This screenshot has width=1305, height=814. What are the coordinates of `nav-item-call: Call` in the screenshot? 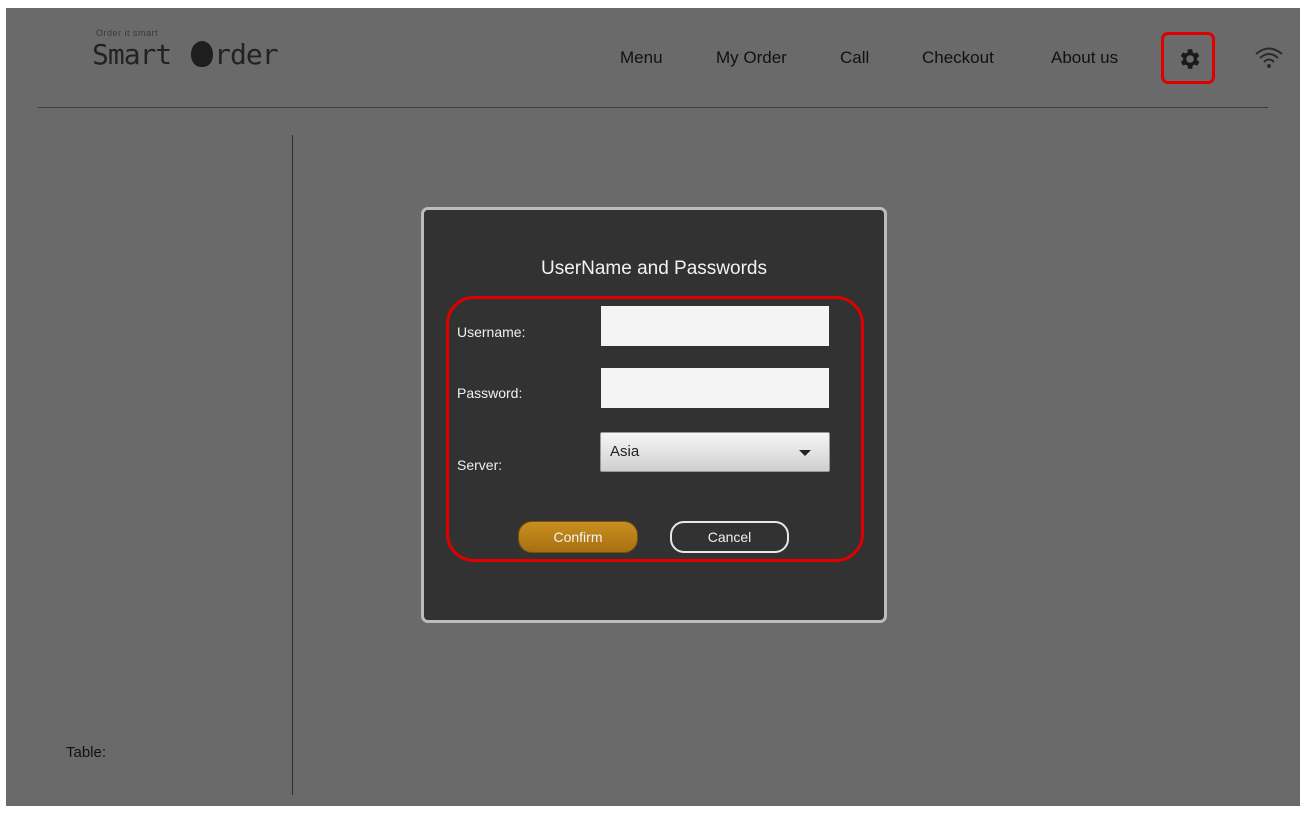 It's located at (854, 58).